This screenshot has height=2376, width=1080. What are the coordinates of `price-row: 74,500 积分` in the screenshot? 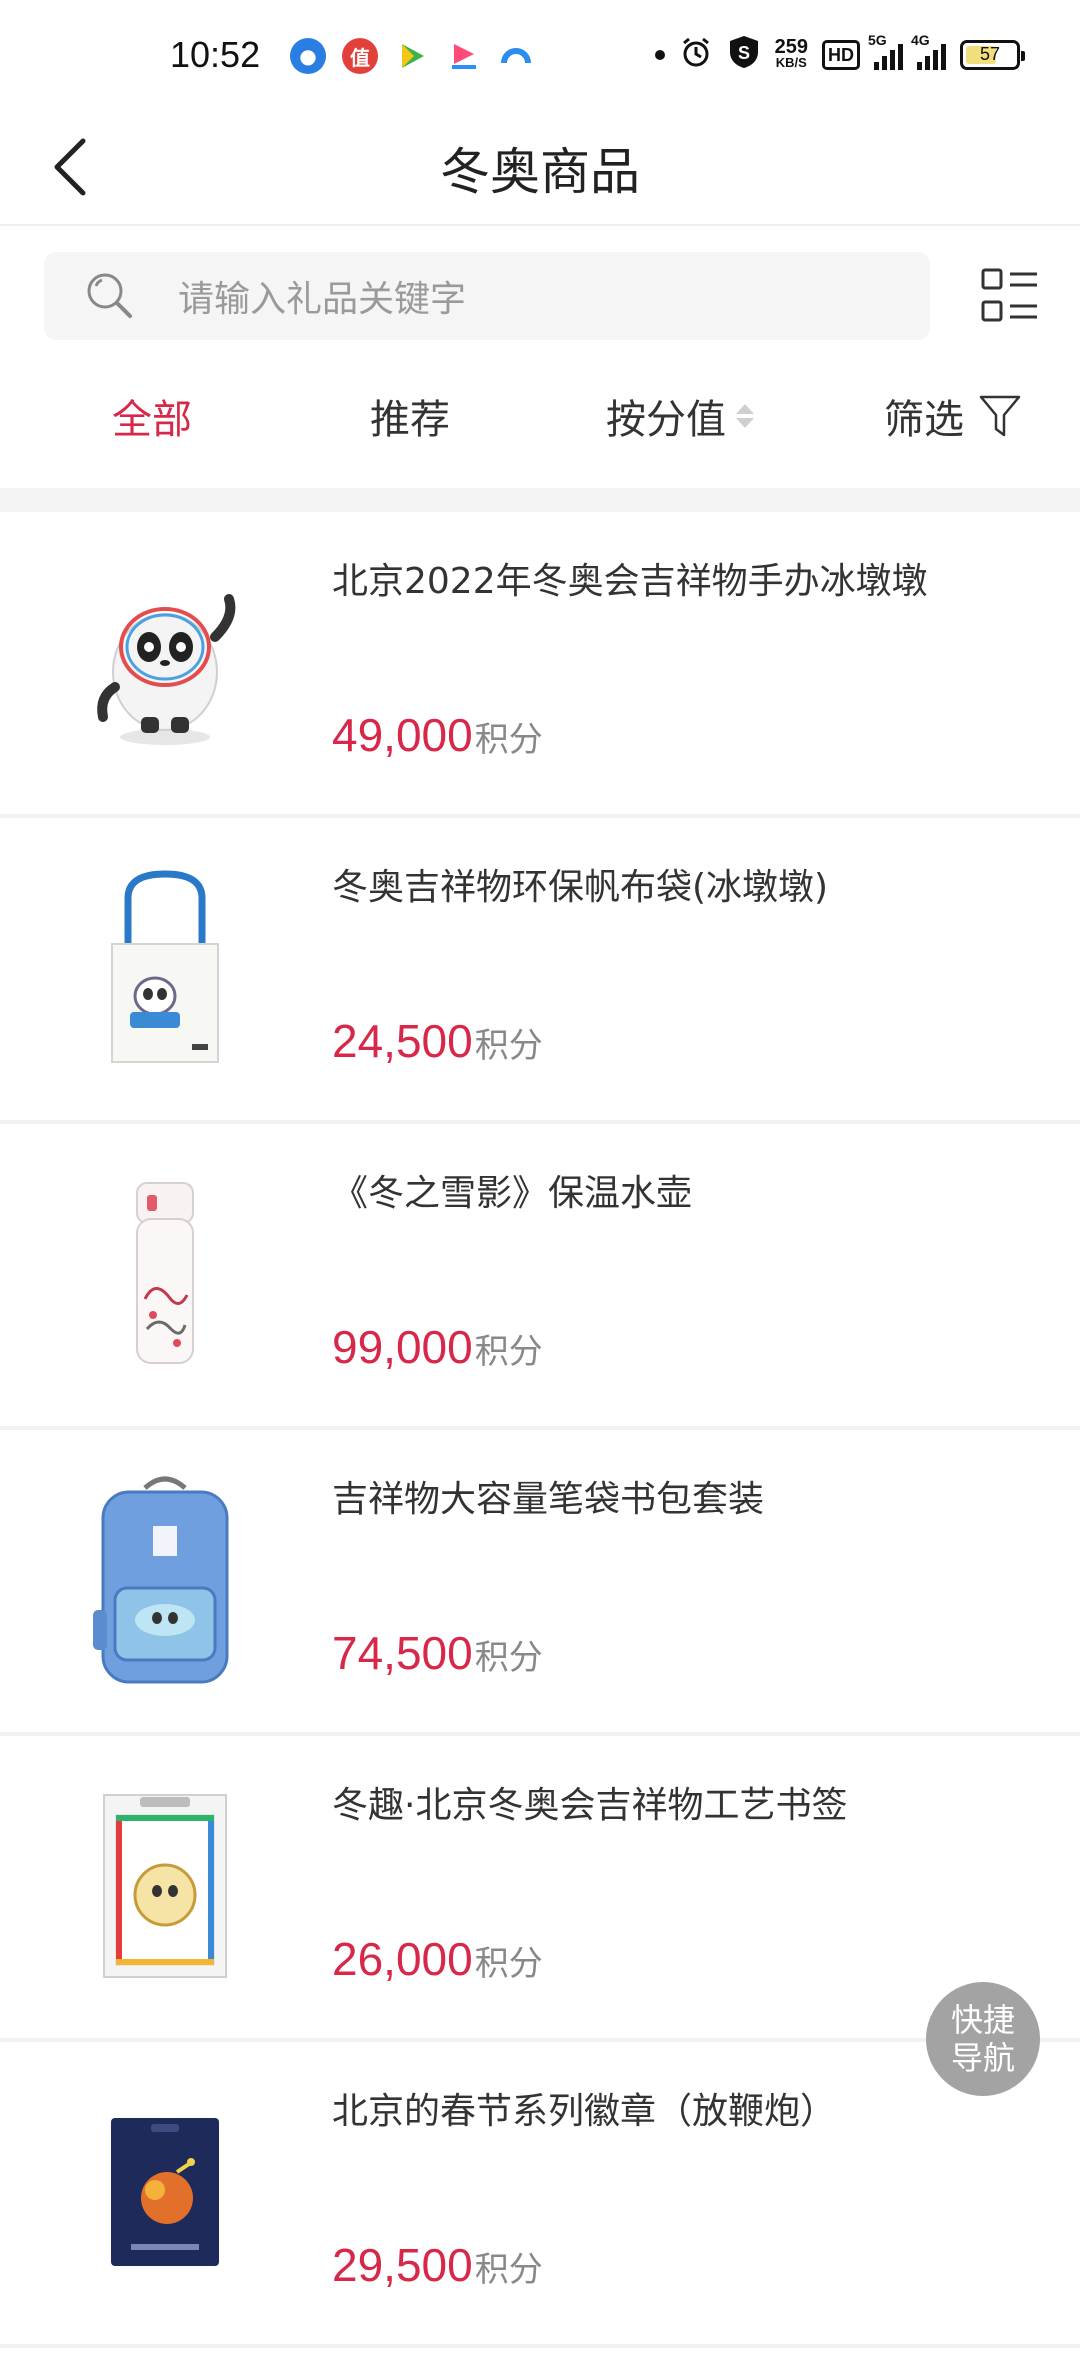 It's located at (437, 1653).